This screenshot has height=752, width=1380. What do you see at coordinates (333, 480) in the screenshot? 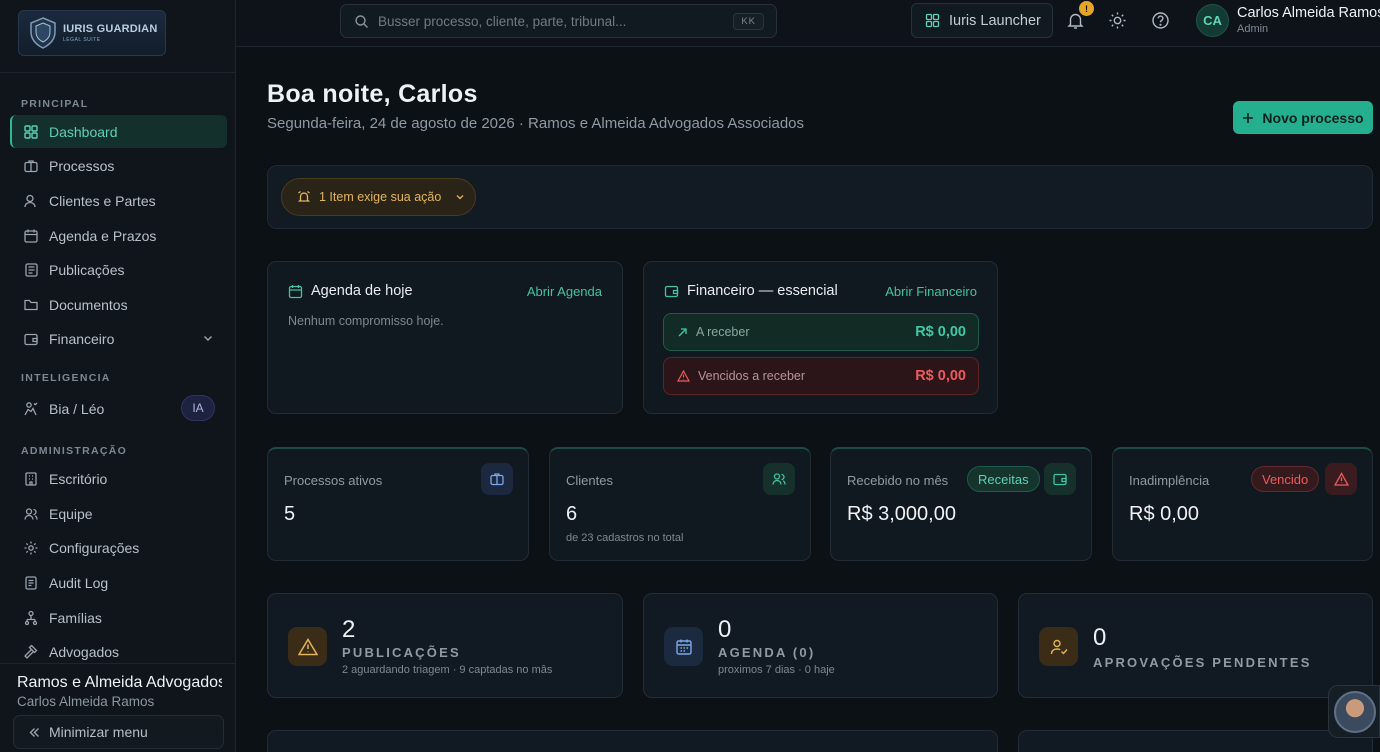
I see `stat-label: Processos ativos` at bounding box center [333, 480].